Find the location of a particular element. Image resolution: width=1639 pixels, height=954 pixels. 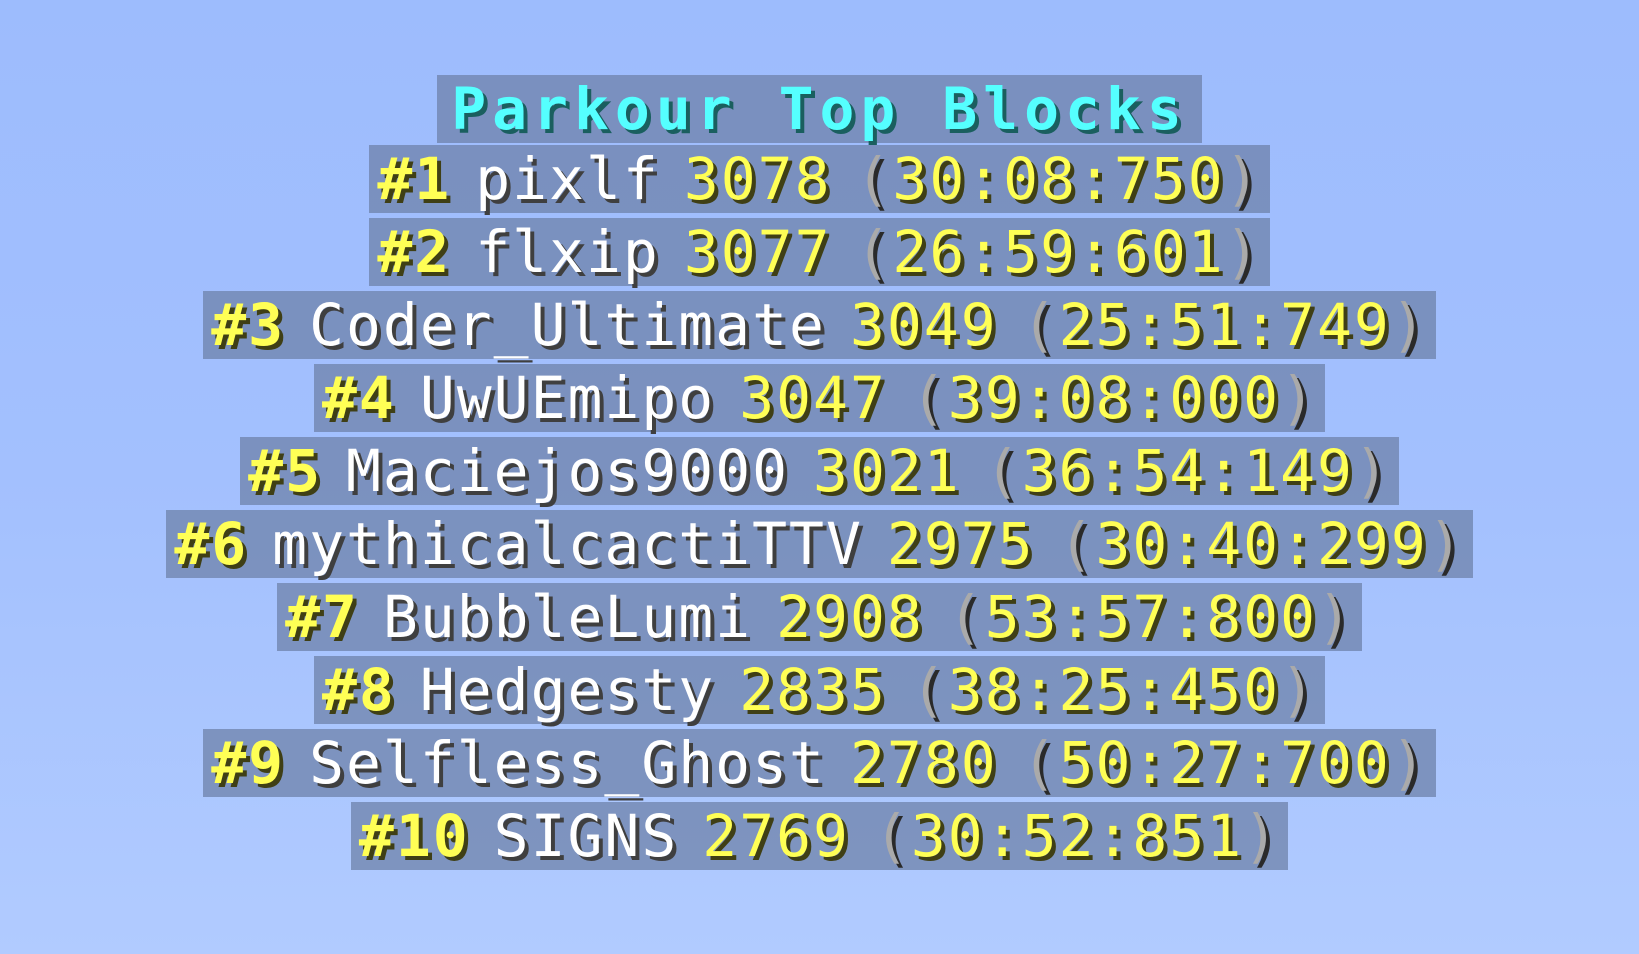

leaderboard-entry-7: #7 BubbleLumi 2908 (53:57:800) is located at coordinates (819, 617).